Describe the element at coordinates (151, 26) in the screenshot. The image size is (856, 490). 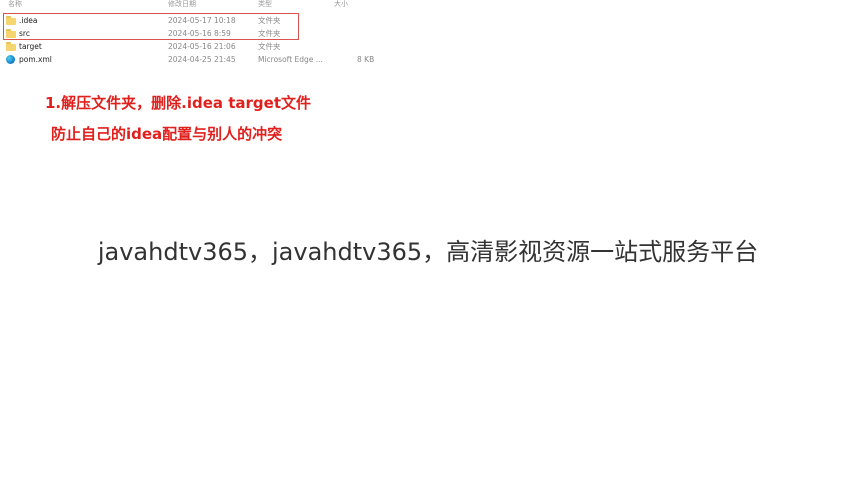
I see `highlight-box` at that location.